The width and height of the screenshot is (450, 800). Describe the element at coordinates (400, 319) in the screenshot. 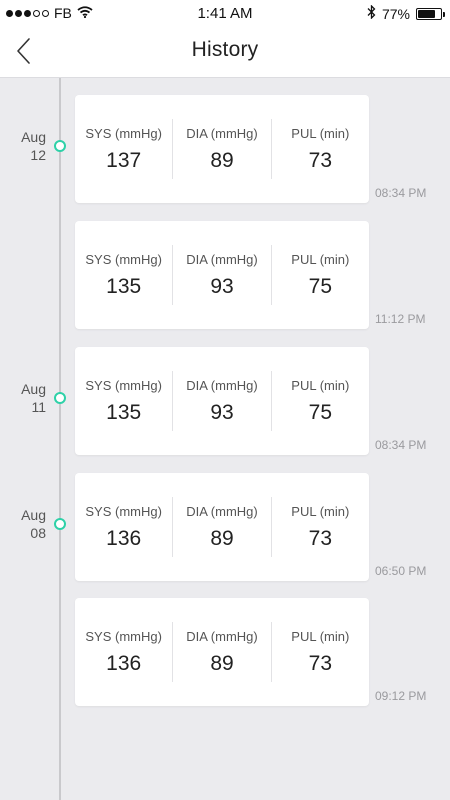

I see `entry-time: 11:12 PM` at that location.